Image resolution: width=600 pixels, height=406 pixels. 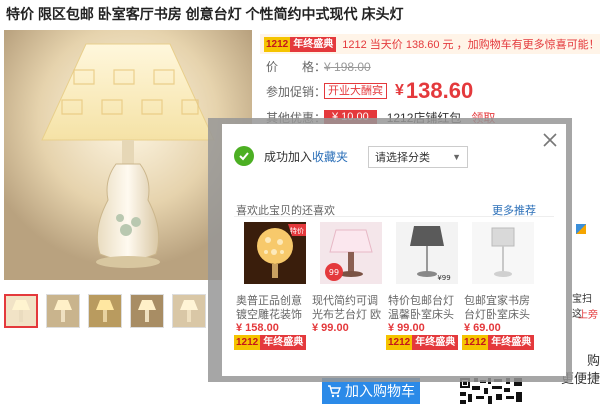 I want to click on tag-hot-text: 特价, so click(x=297, y=230).